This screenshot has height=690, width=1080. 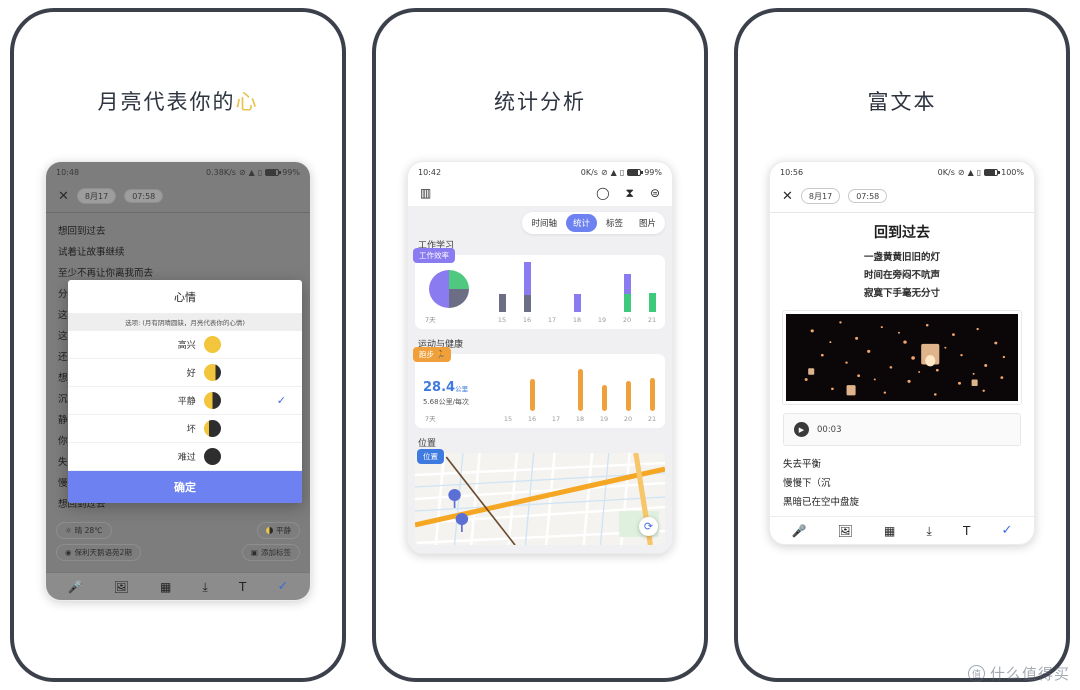 I want to click on status-time: 10:42, so click(x=430, y=172).